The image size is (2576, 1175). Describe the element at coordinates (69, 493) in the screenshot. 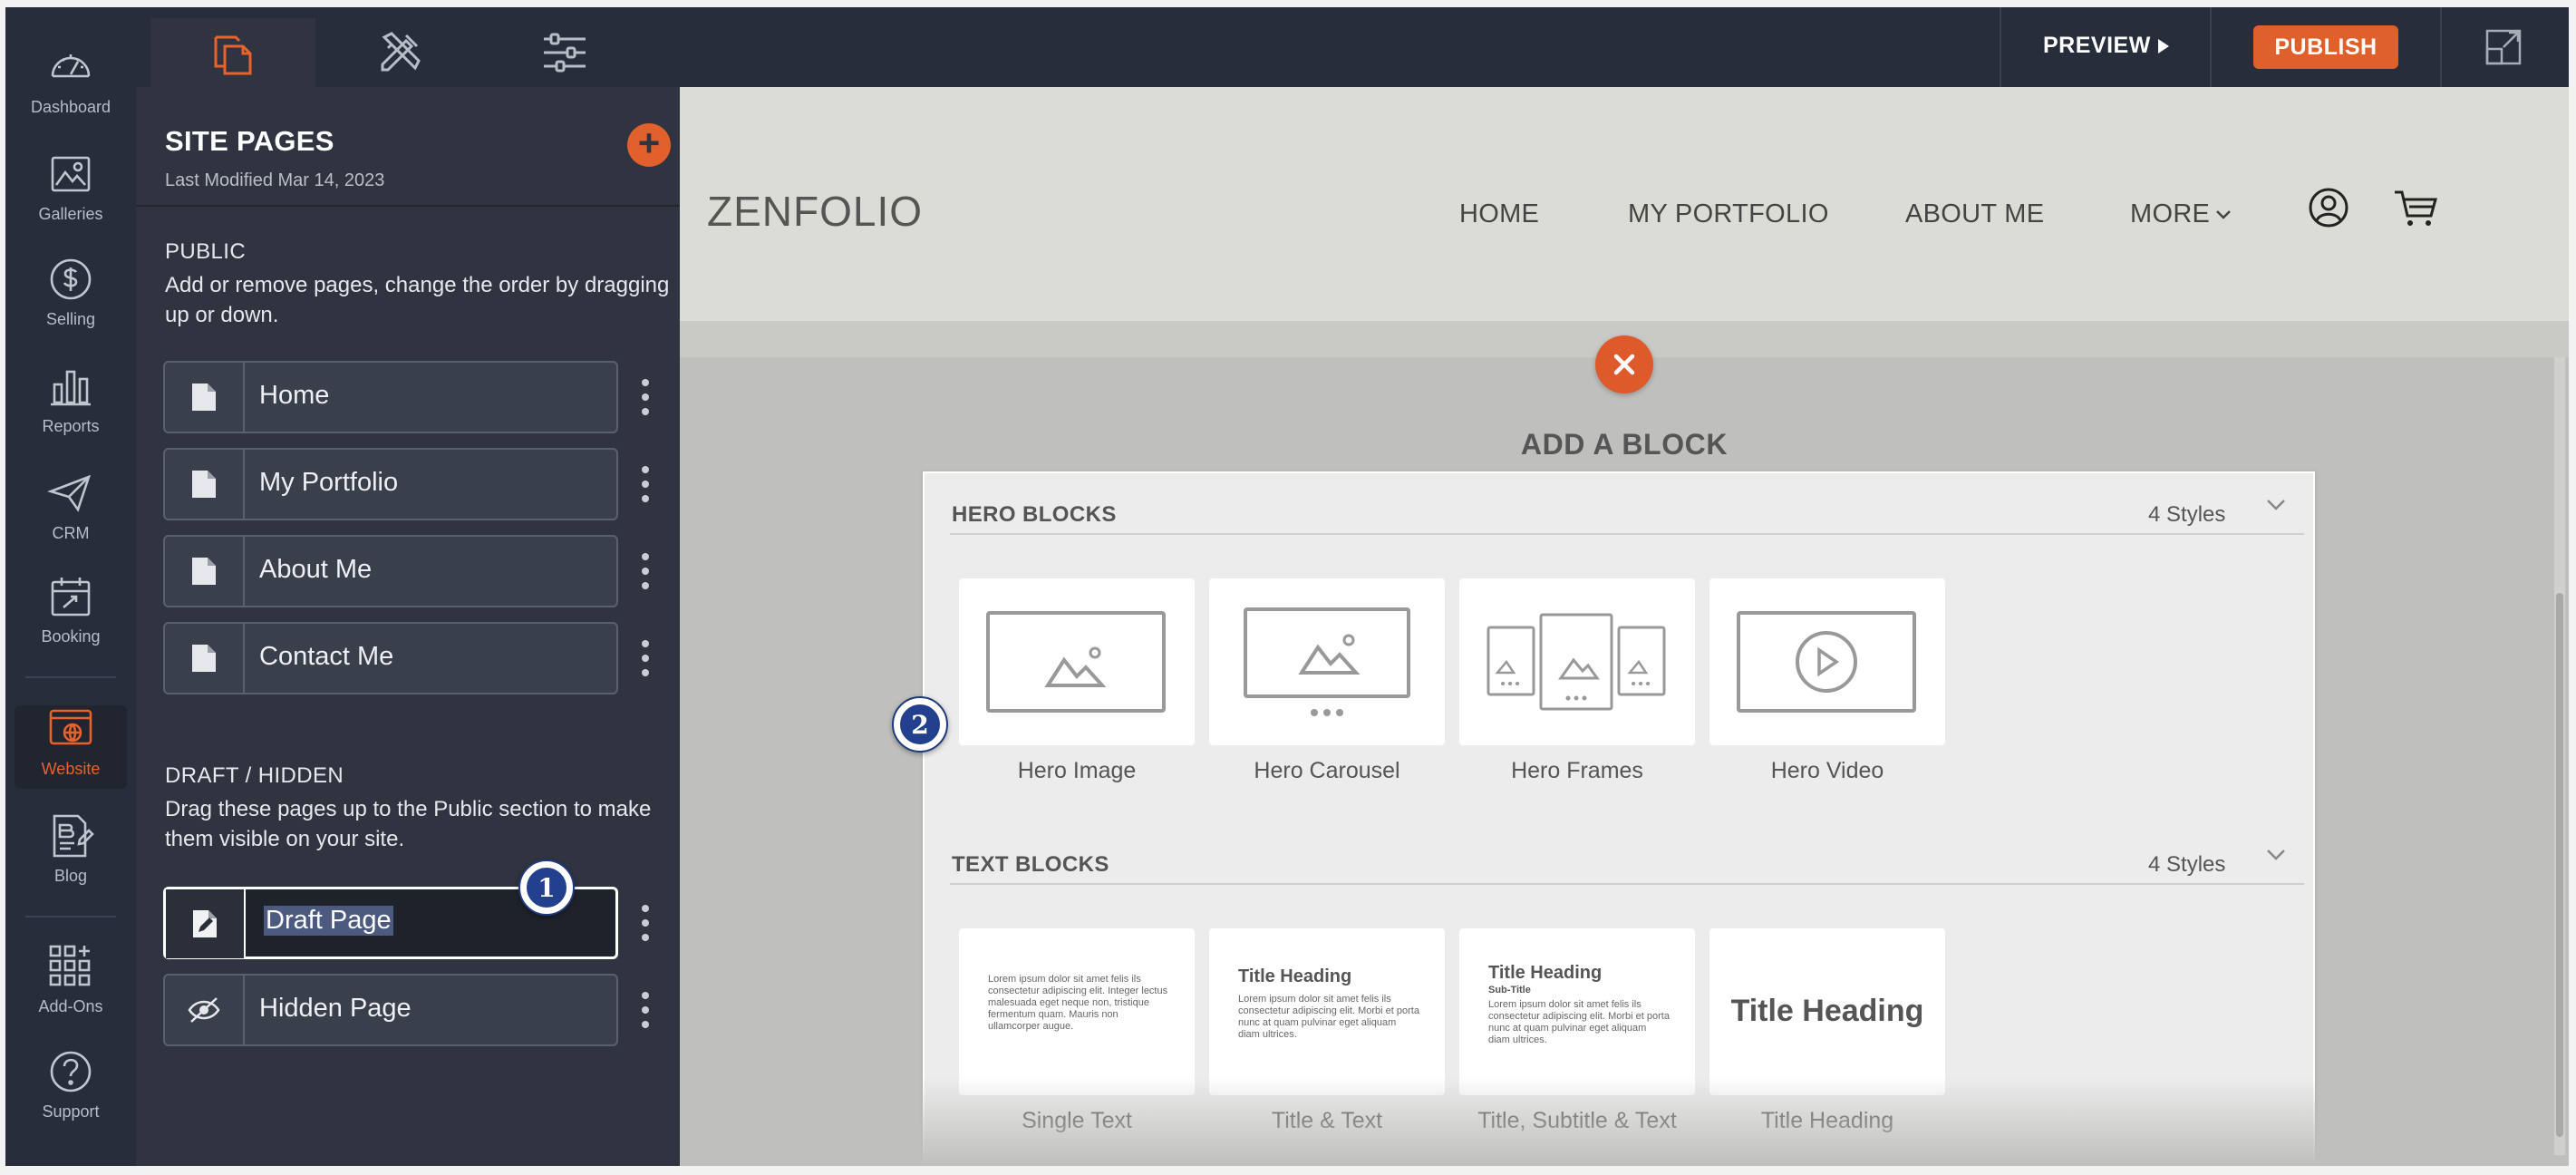

I see `paper-plane-icon` at that location.